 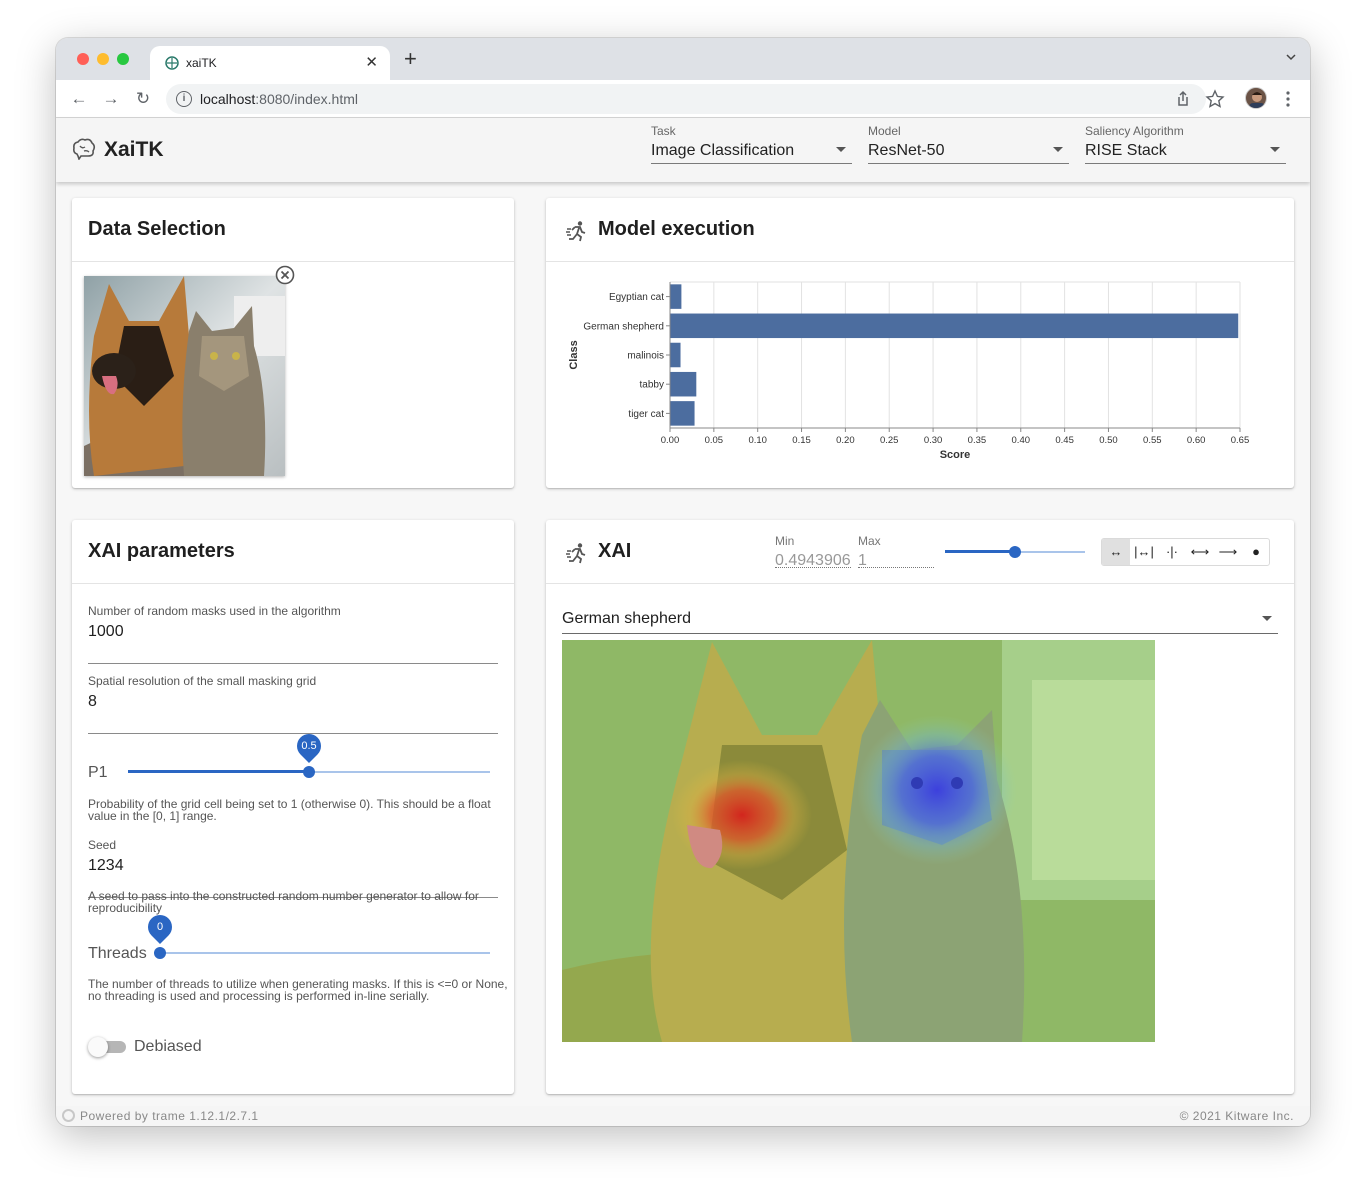 I want to click on seed-value: 1234, so click(x=106, y=865).